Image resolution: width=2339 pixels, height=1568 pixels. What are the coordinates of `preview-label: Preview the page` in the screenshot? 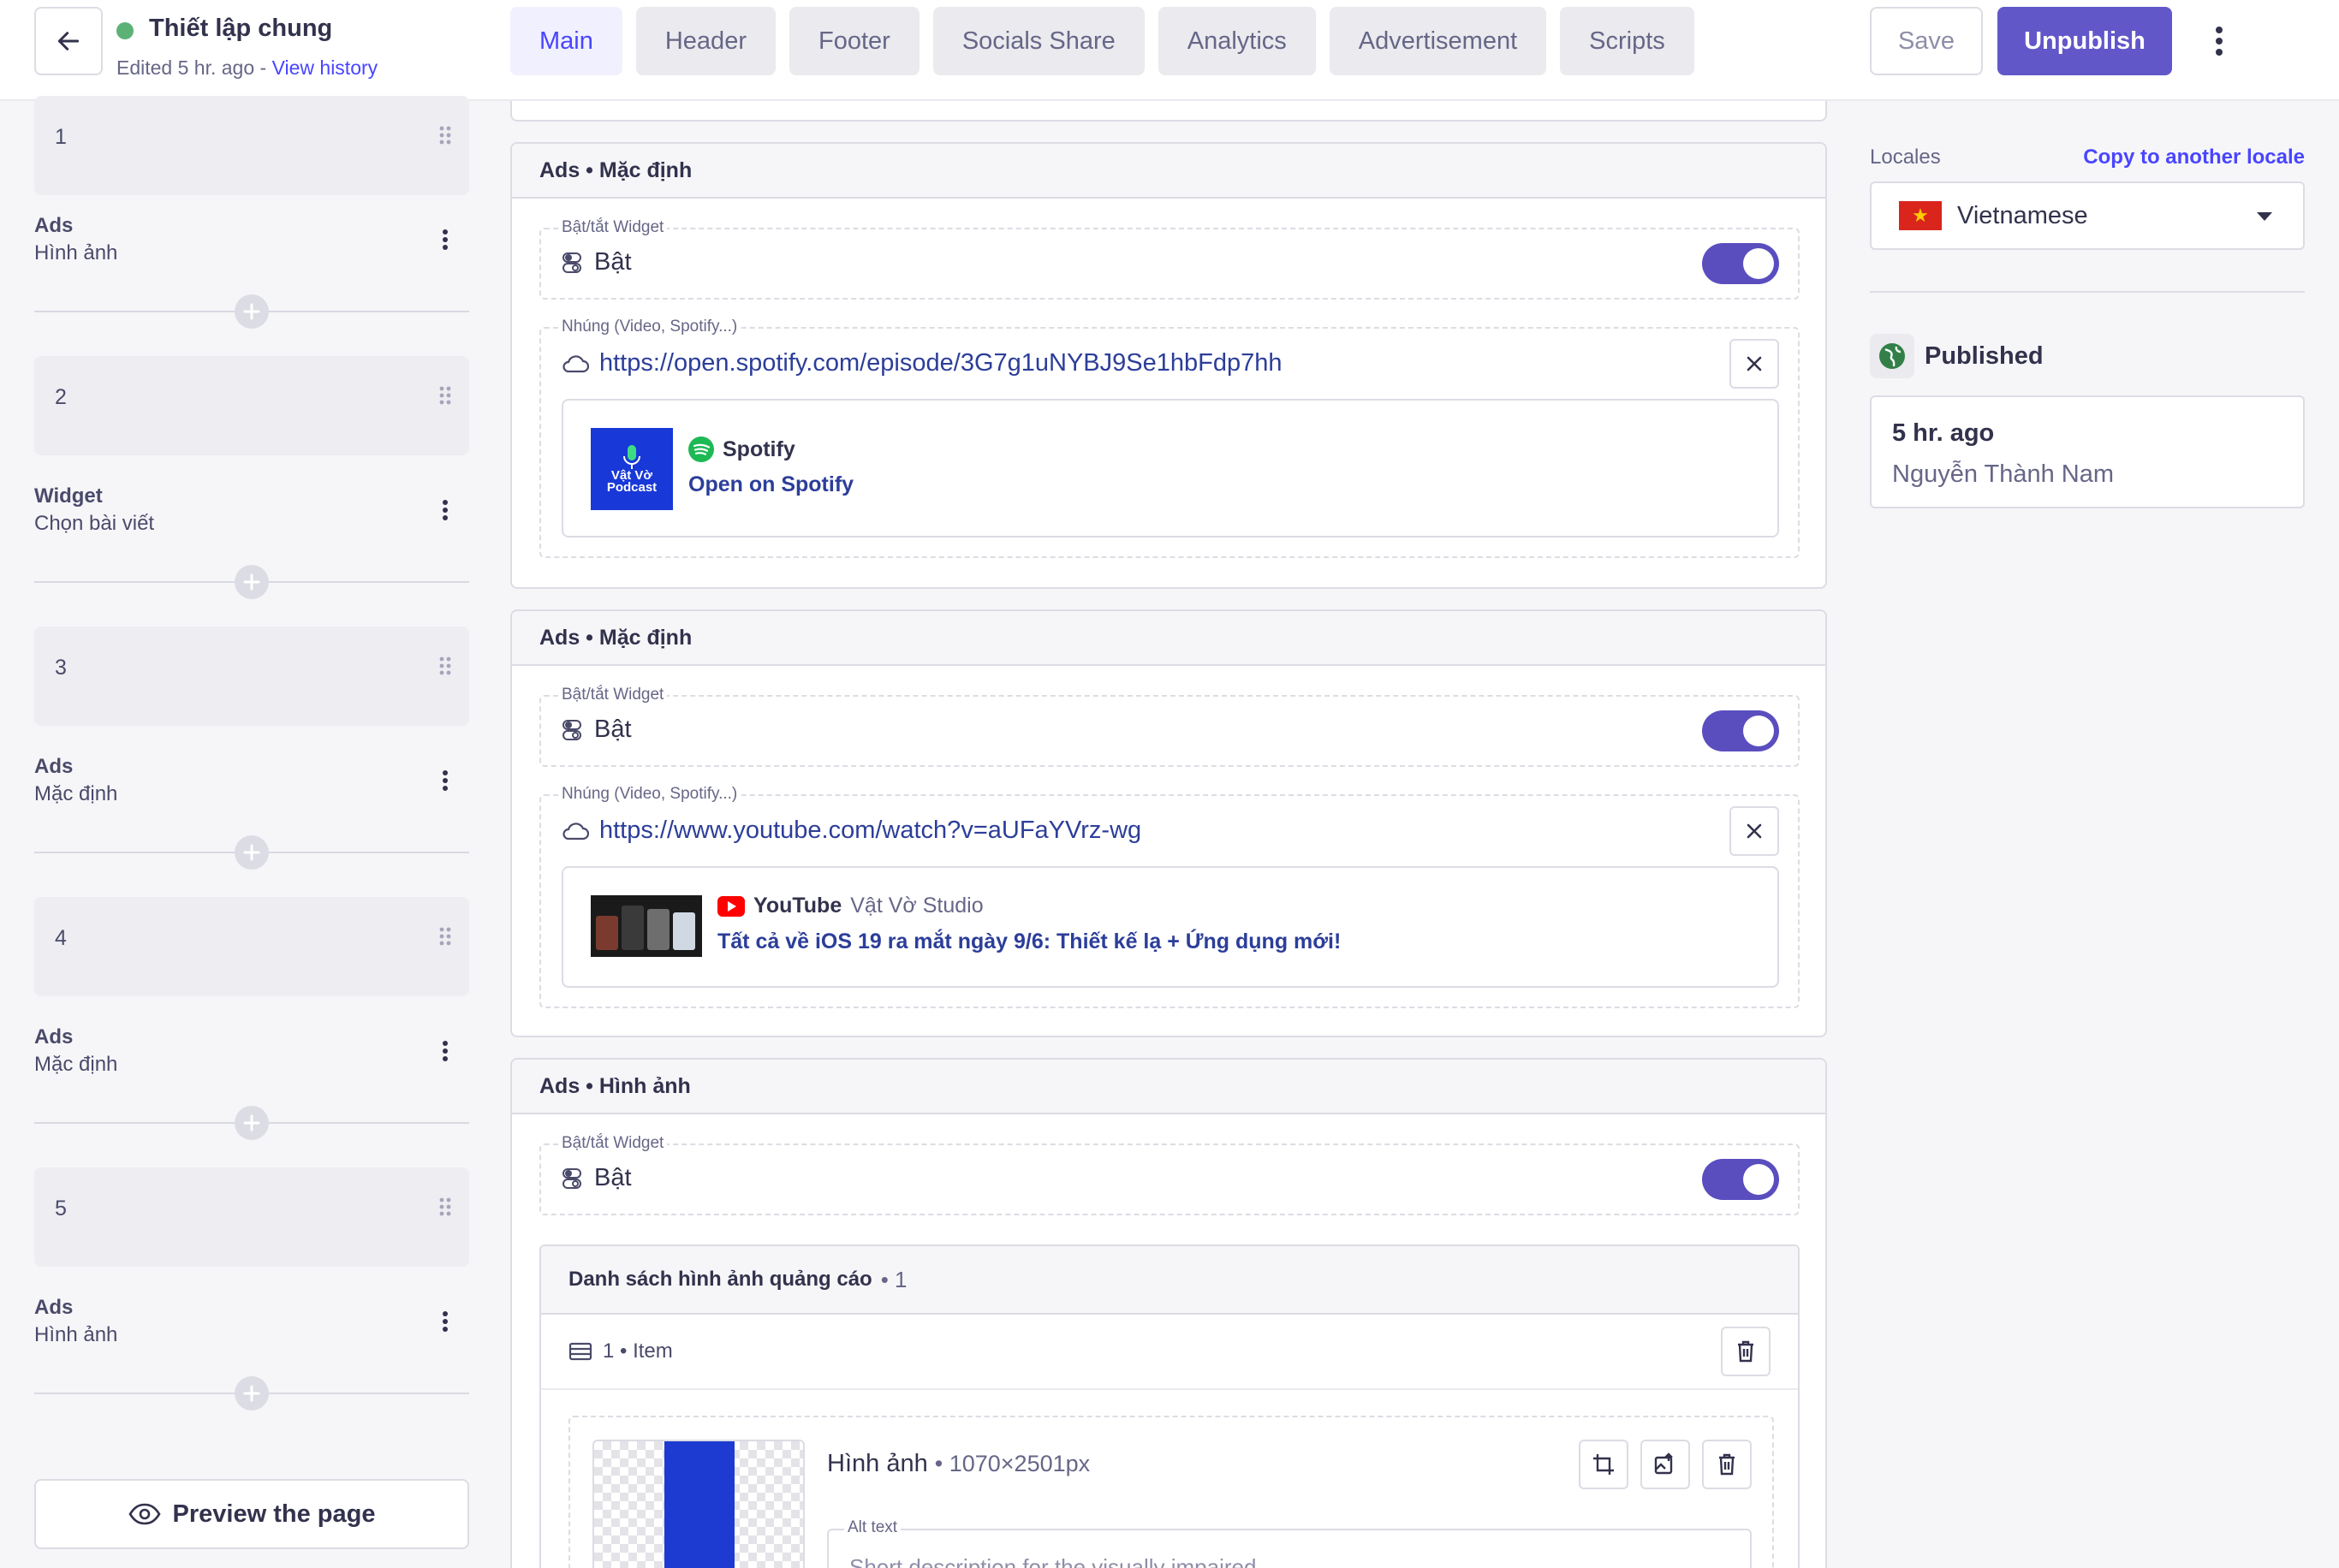 It's located at (274, 1514).